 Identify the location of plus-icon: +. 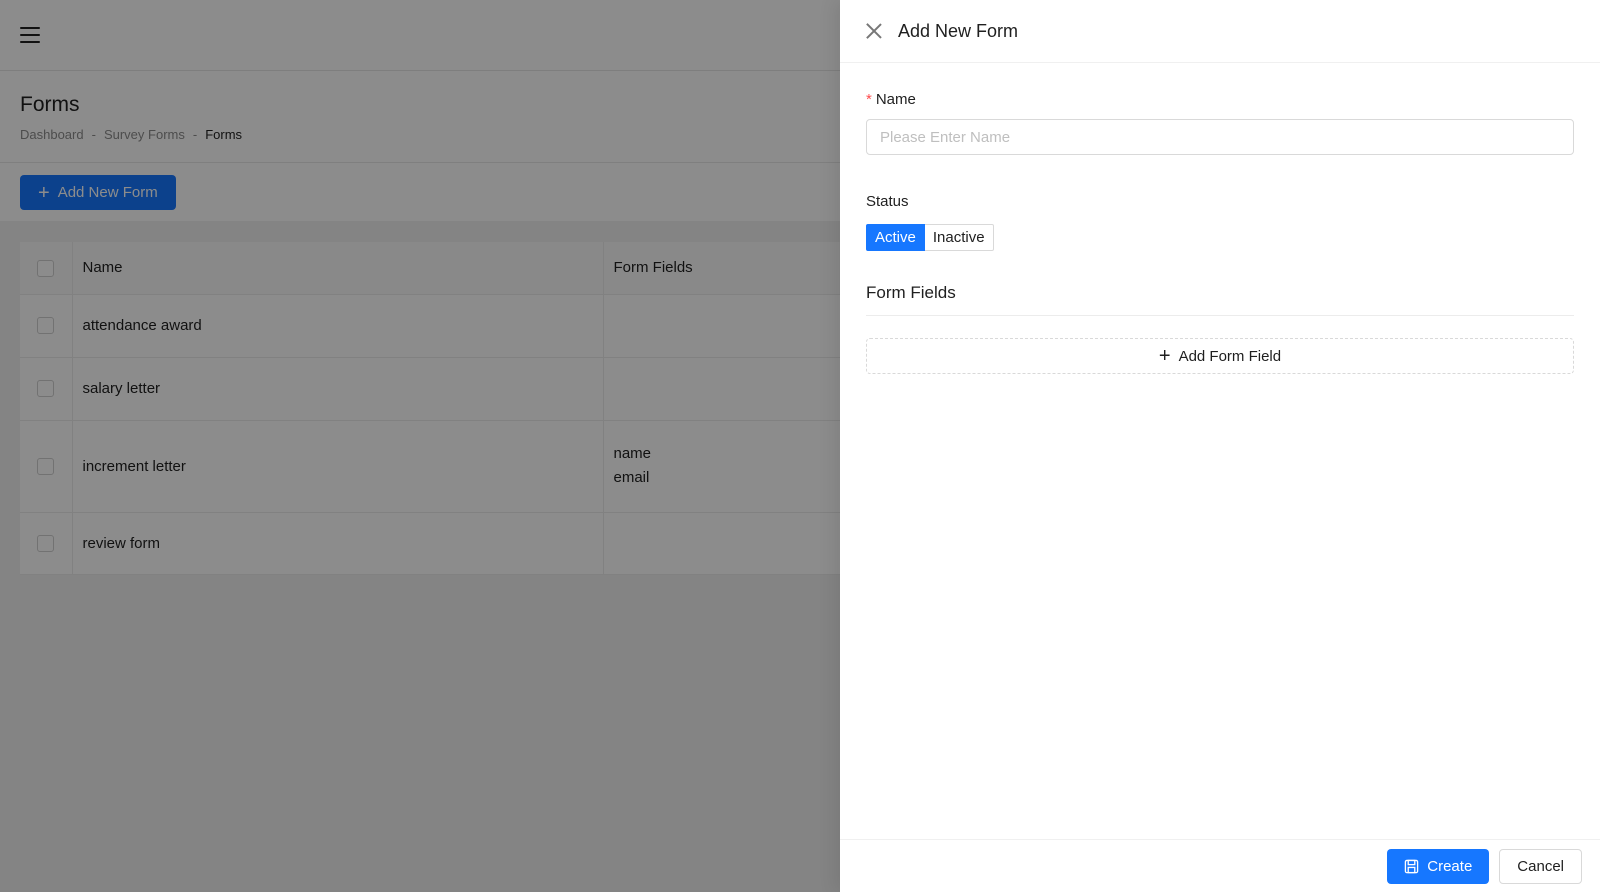
(1164, 356).